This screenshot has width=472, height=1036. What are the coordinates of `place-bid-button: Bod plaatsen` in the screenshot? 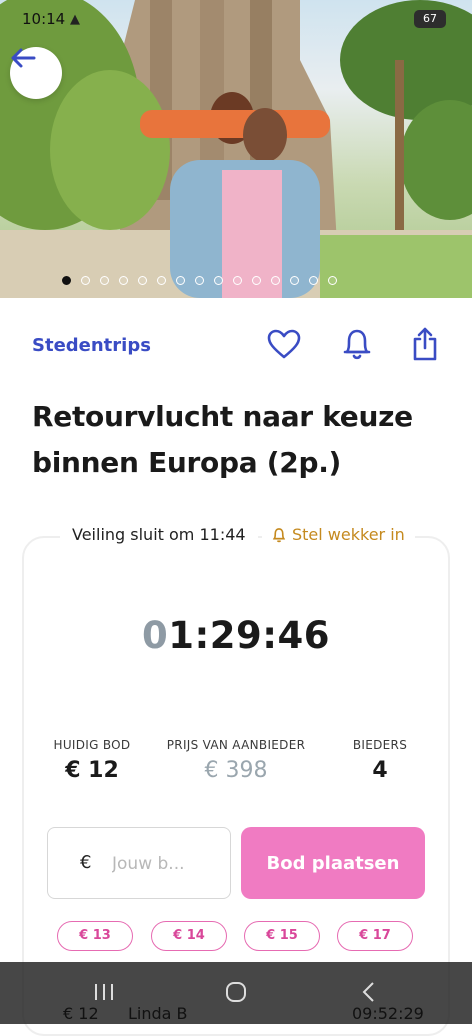 It's located at (333, 863).